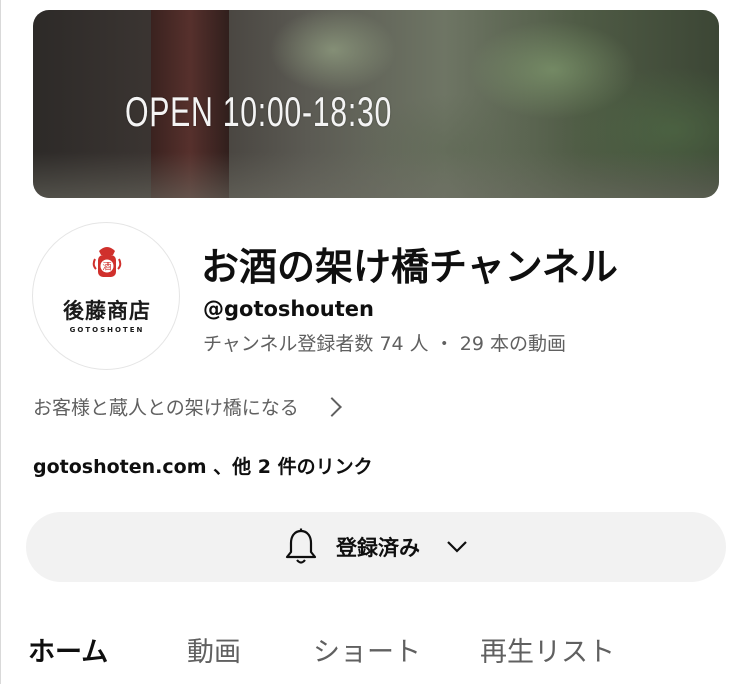 The image size is (750, 684). What do you see at coordinates (547, 649) in the screenshot?
I see `tab-playlists: 再生リスト` at bounding box center [547, 649].